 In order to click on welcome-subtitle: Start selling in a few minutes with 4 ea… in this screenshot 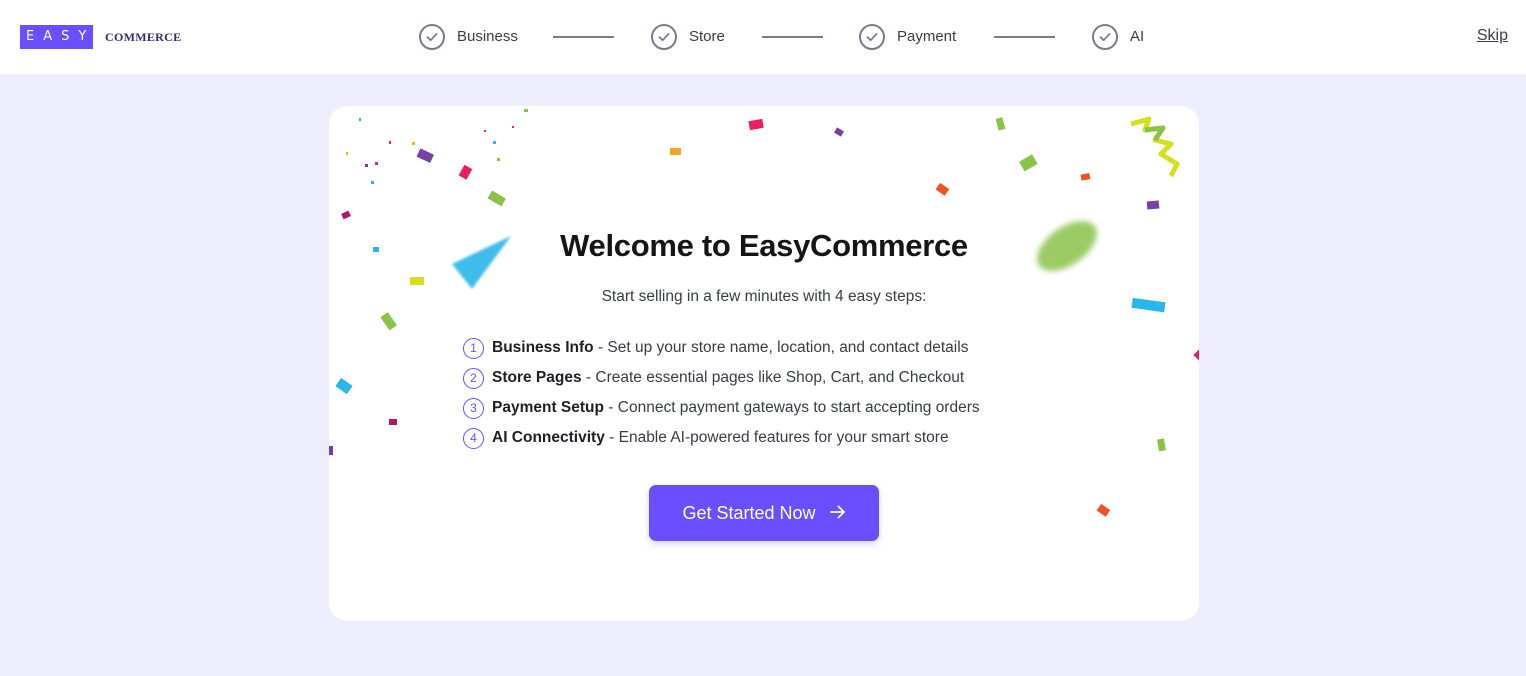, I will do `click(764, 296)`.